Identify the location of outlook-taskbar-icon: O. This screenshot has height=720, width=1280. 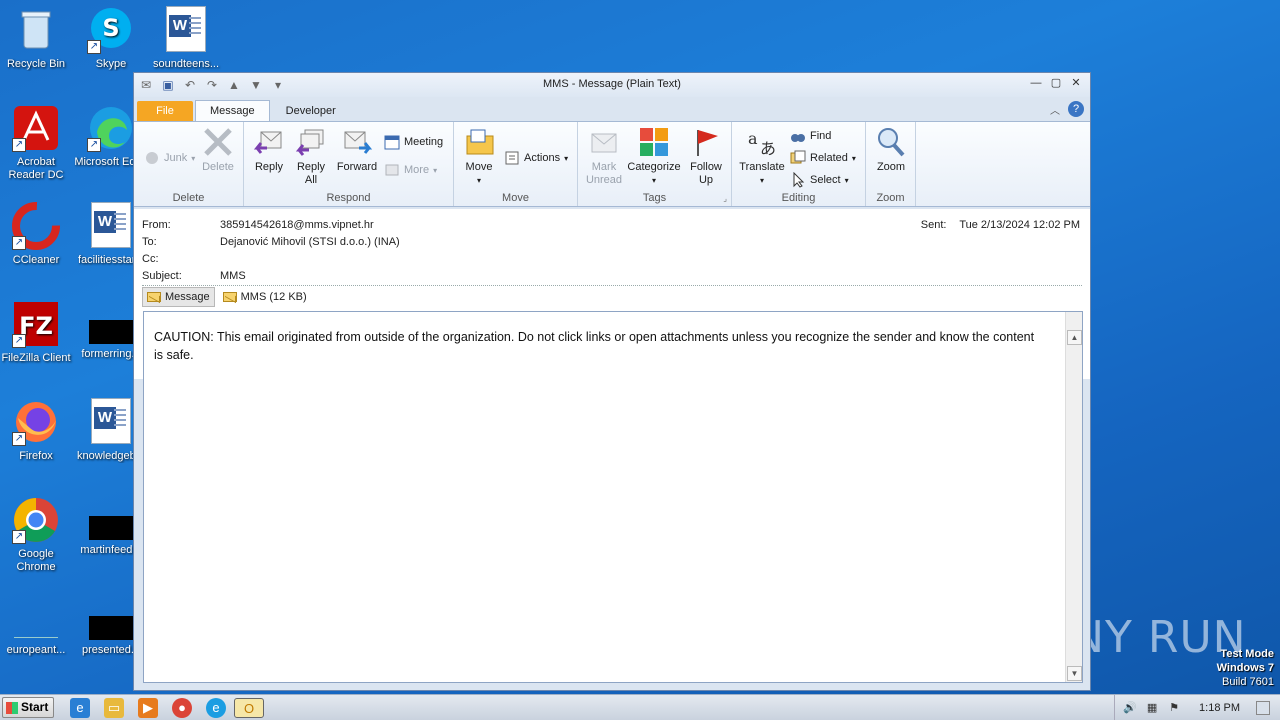
(249, 708).